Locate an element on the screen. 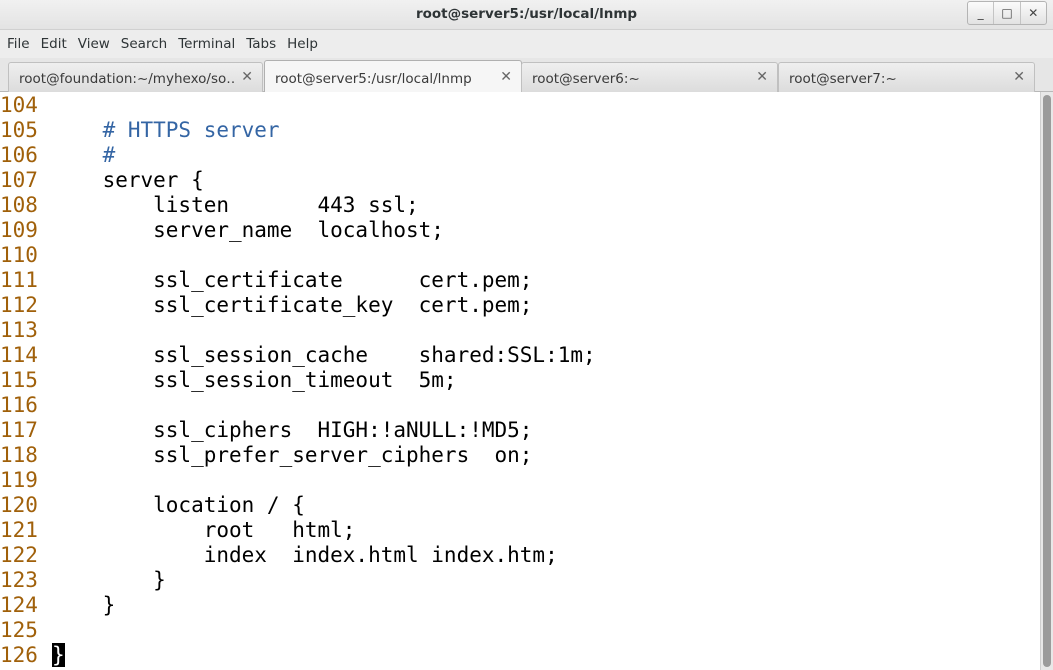 The width and height of the screenshot is (1053, 670). editor-line: 116 is located at coordinates (26, 405).